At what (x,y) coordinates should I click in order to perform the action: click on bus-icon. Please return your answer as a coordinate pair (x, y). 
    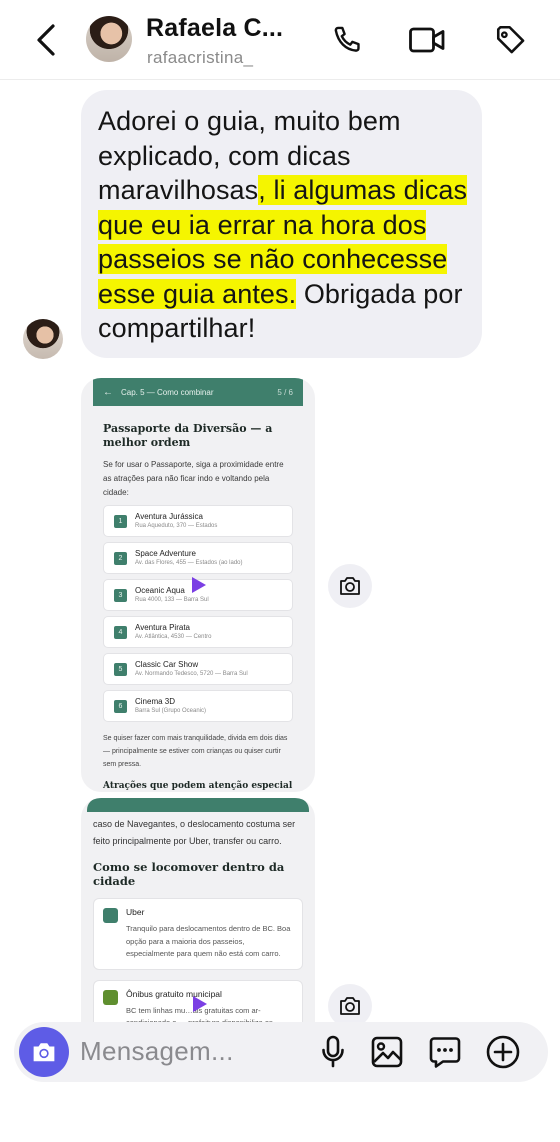
    Looking at the image, I should click on (110, 997).